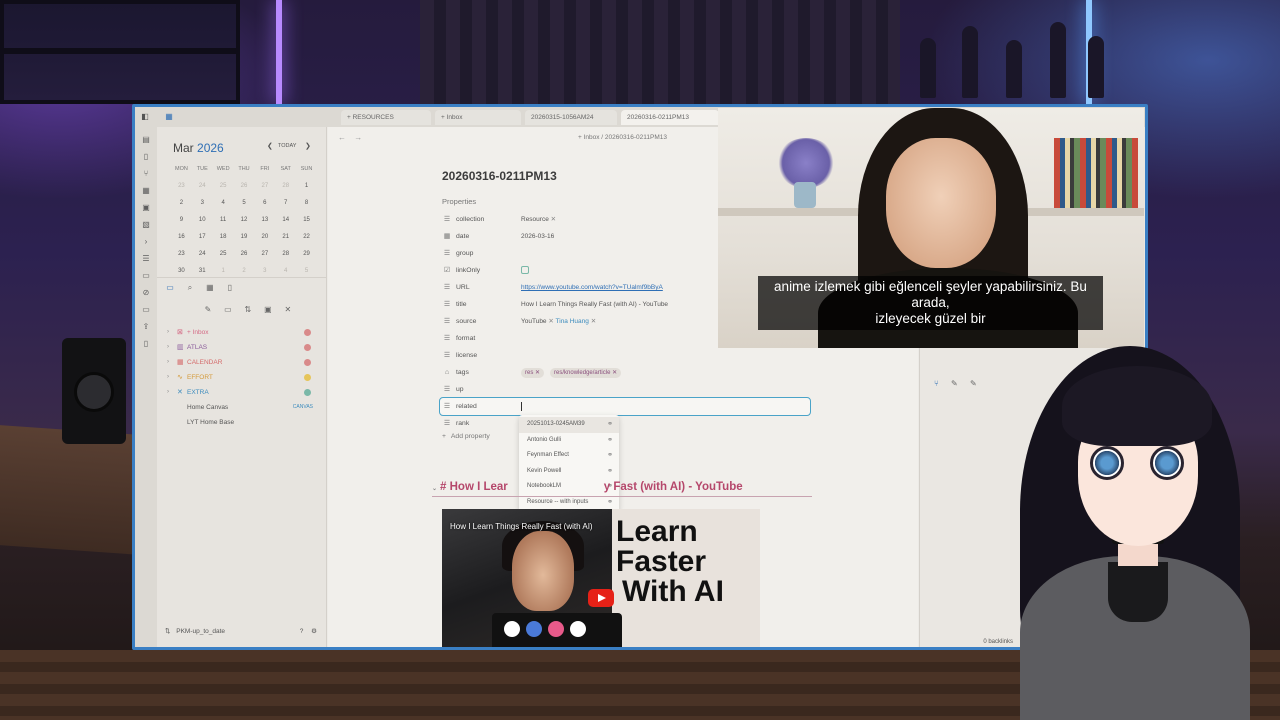 This screenshot has width=1280, height=720. What do you see at coordinates (459, 201) in the screenshot?
I see `properties-heading: Properties` at bounding box center [459, 201].